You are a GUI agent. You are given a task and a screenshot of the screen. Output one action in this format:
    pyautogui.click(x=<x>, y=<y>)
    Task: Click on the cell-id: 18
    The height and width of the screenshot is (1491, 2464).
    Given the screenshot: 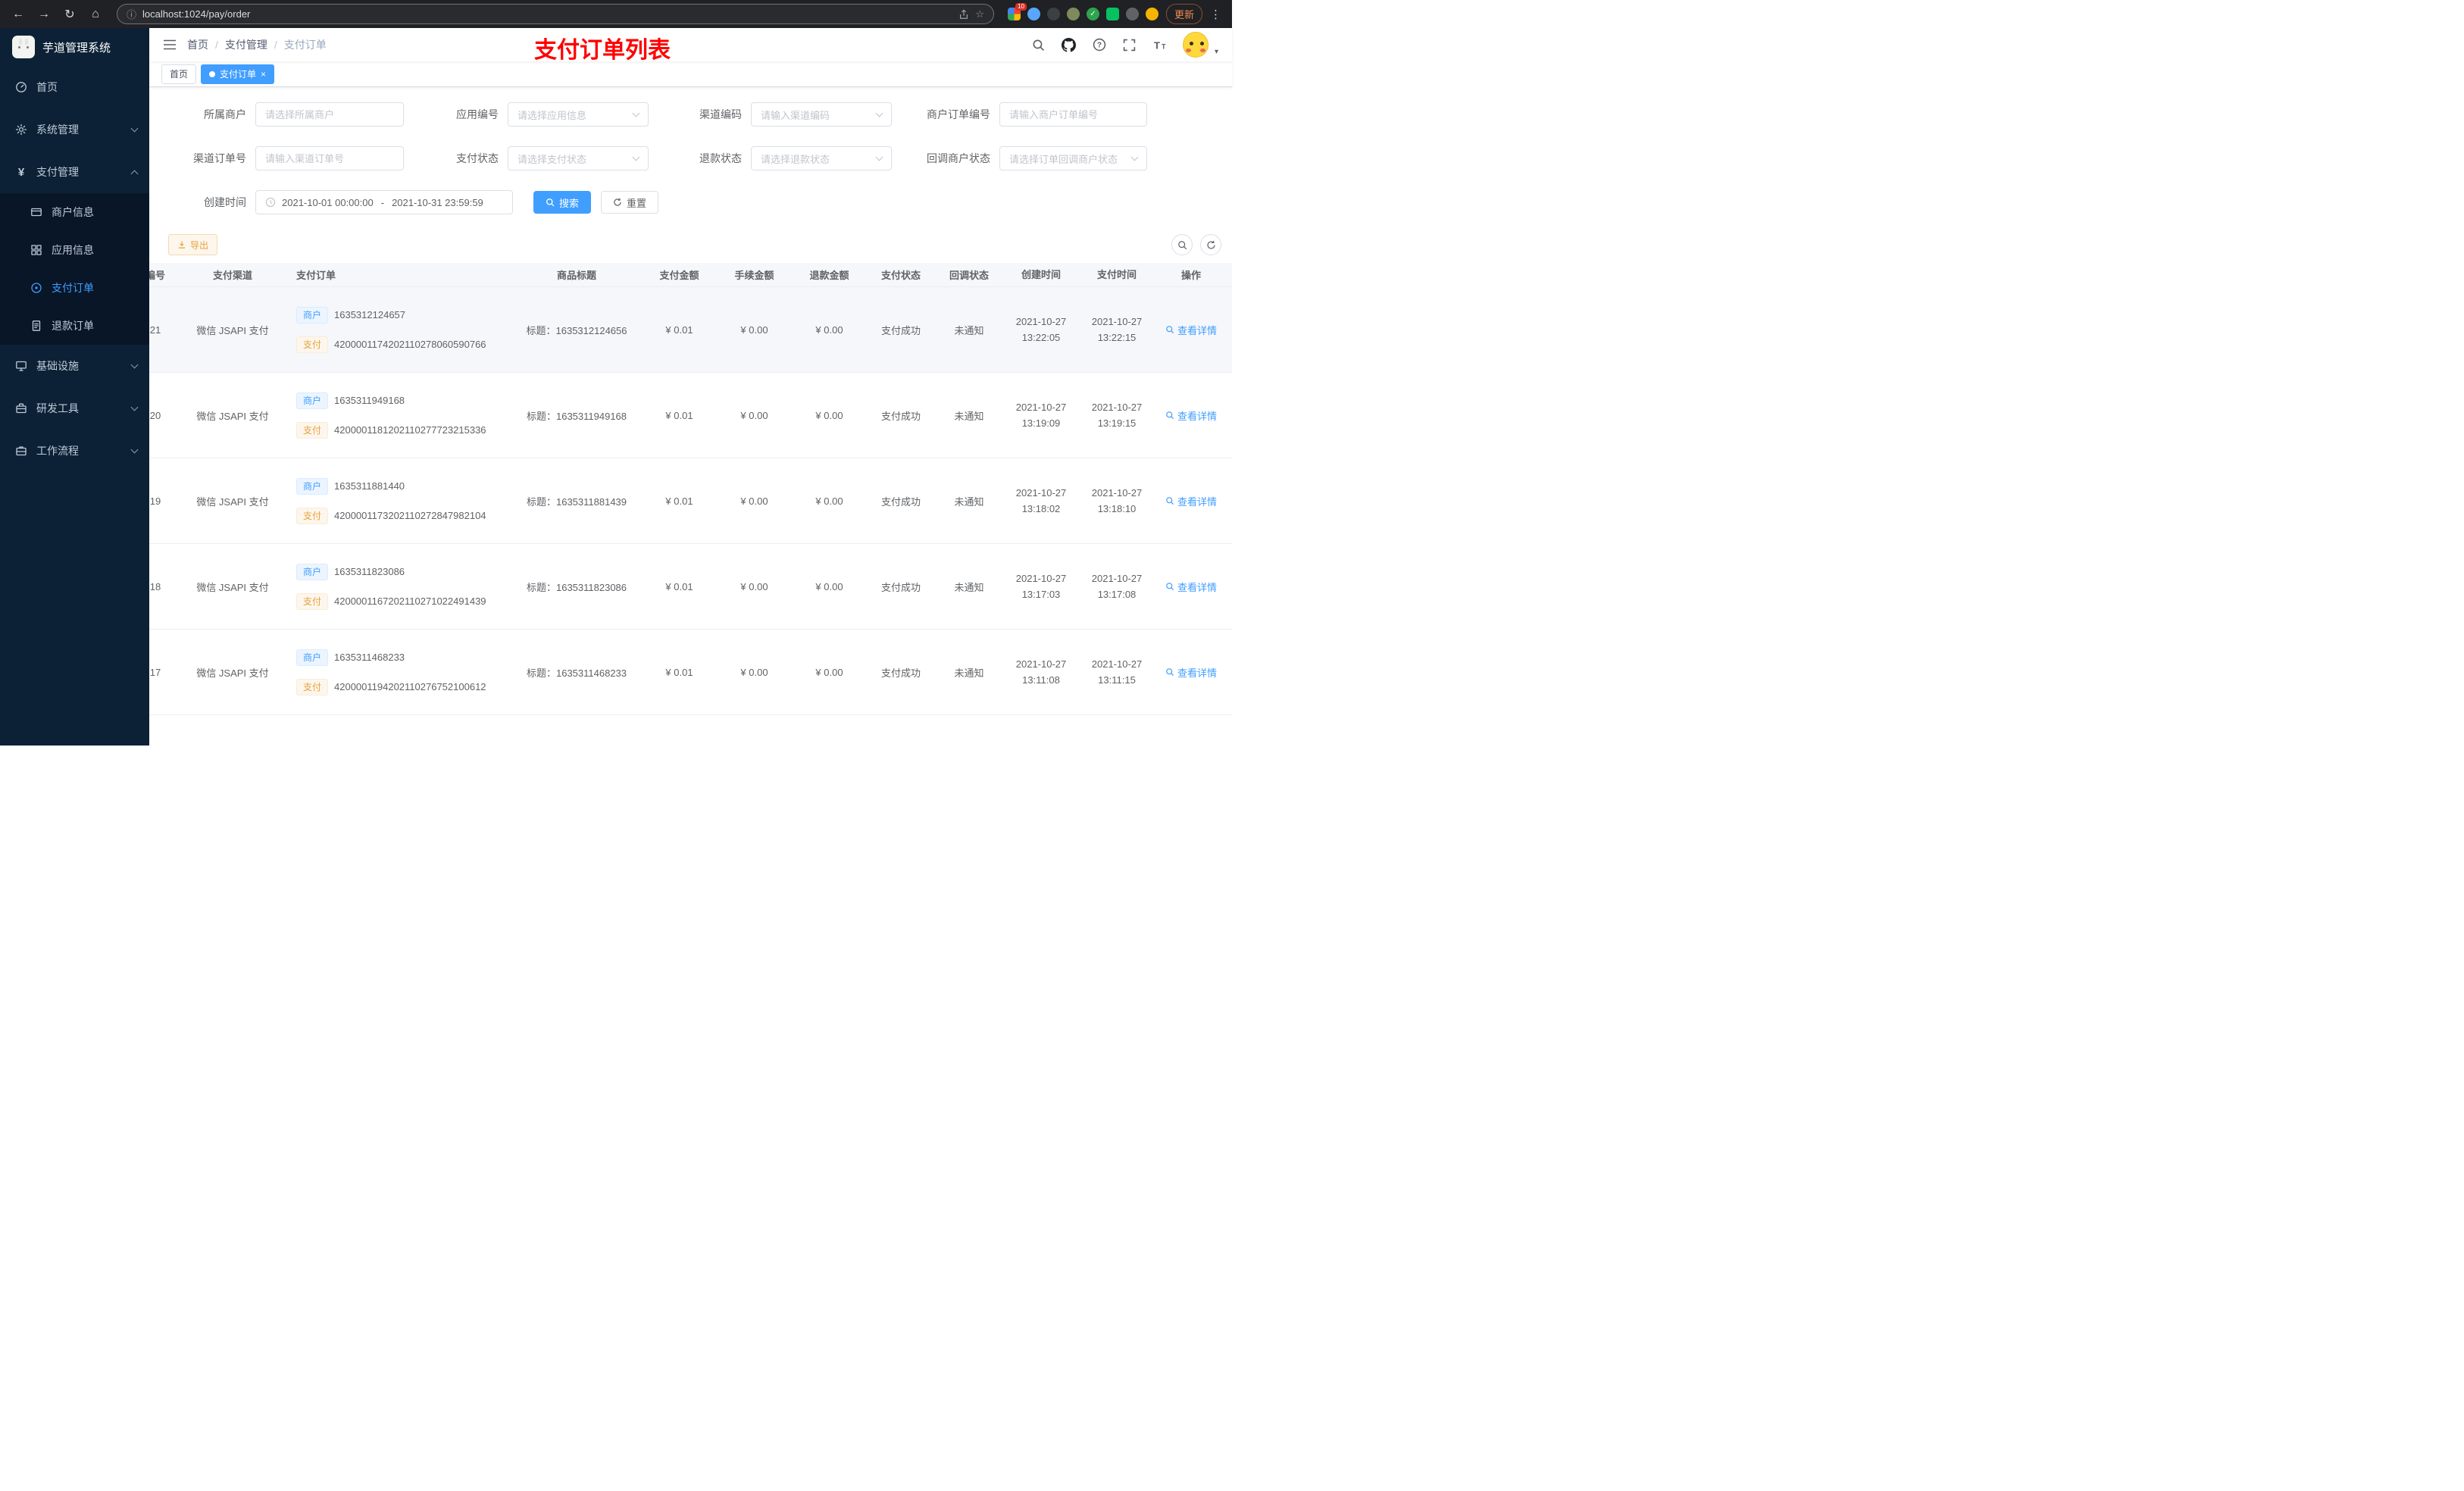 What is the action you would take?
    pyautogui.click(x=155, y=586)
    